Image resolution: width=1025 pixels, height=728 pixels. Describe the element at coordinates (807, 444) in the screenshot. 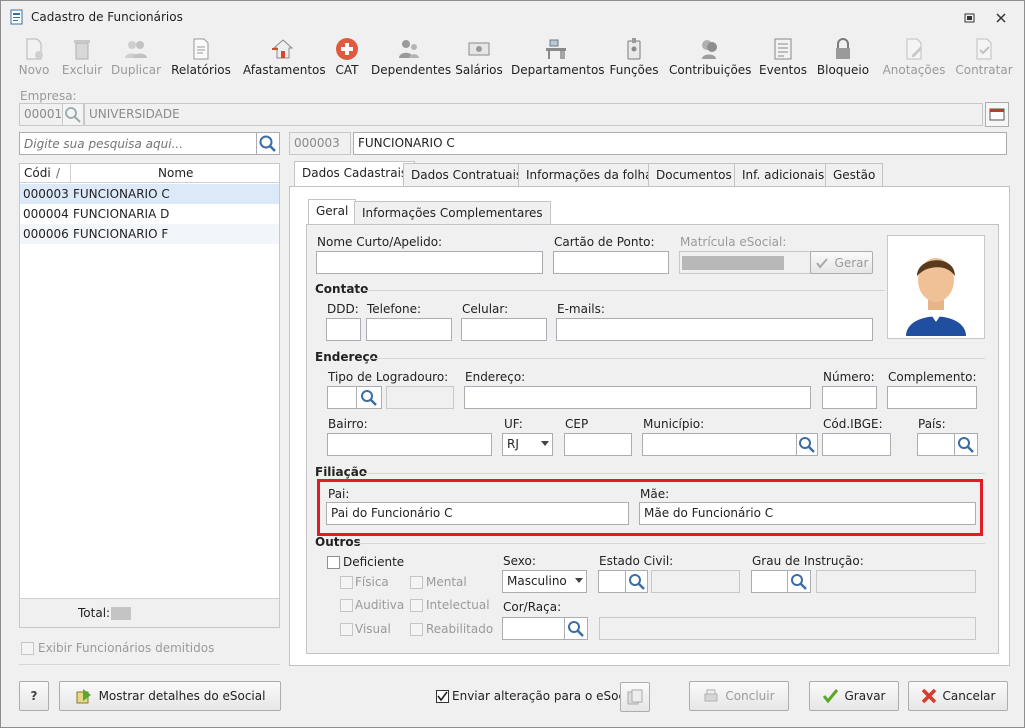

I see `municipio-search-button` at that location.